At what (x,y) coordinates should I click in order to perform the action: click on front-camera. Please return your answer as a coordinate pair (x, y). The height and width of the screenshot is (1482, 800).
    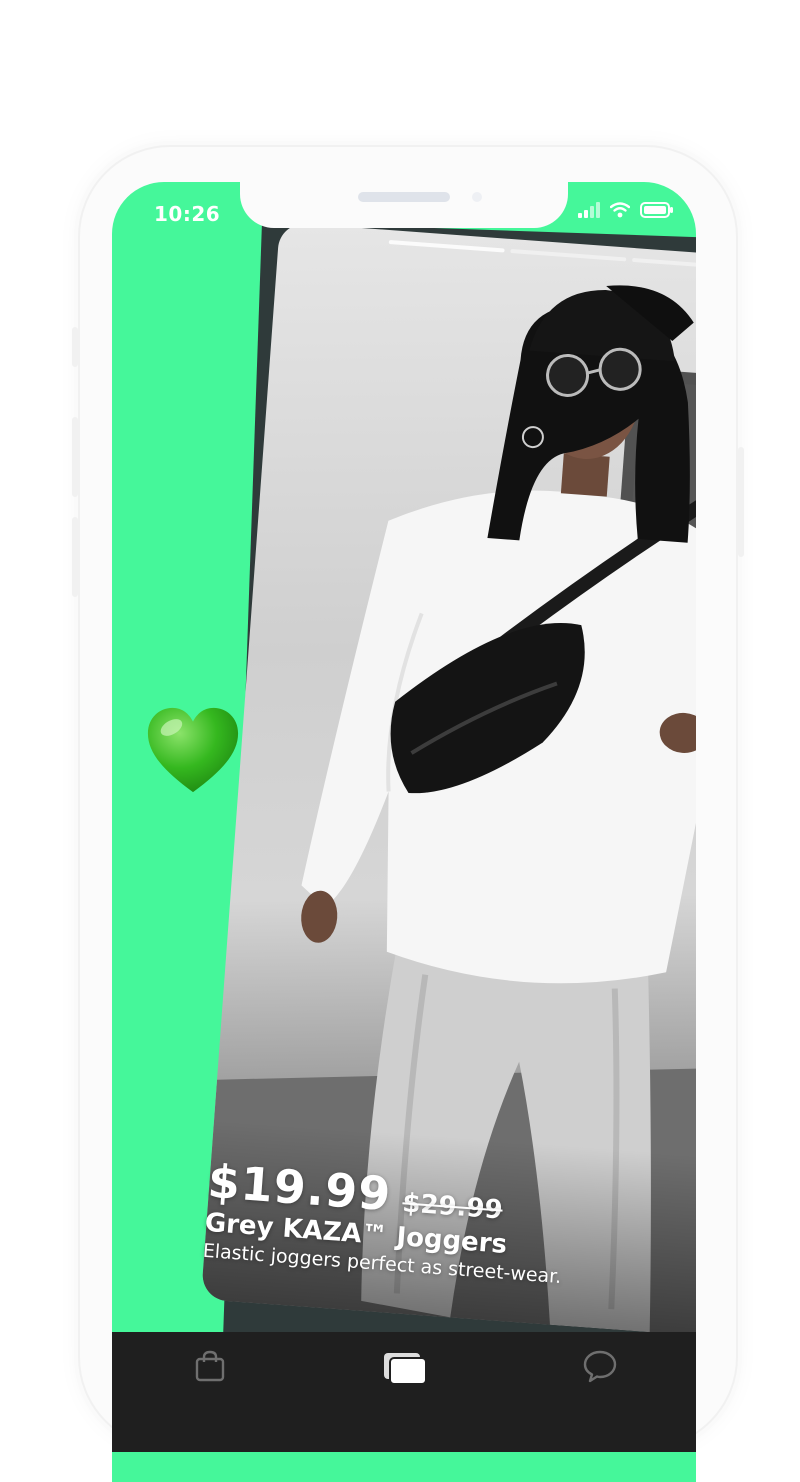
    Looking at the image, I should click on (477, 197).